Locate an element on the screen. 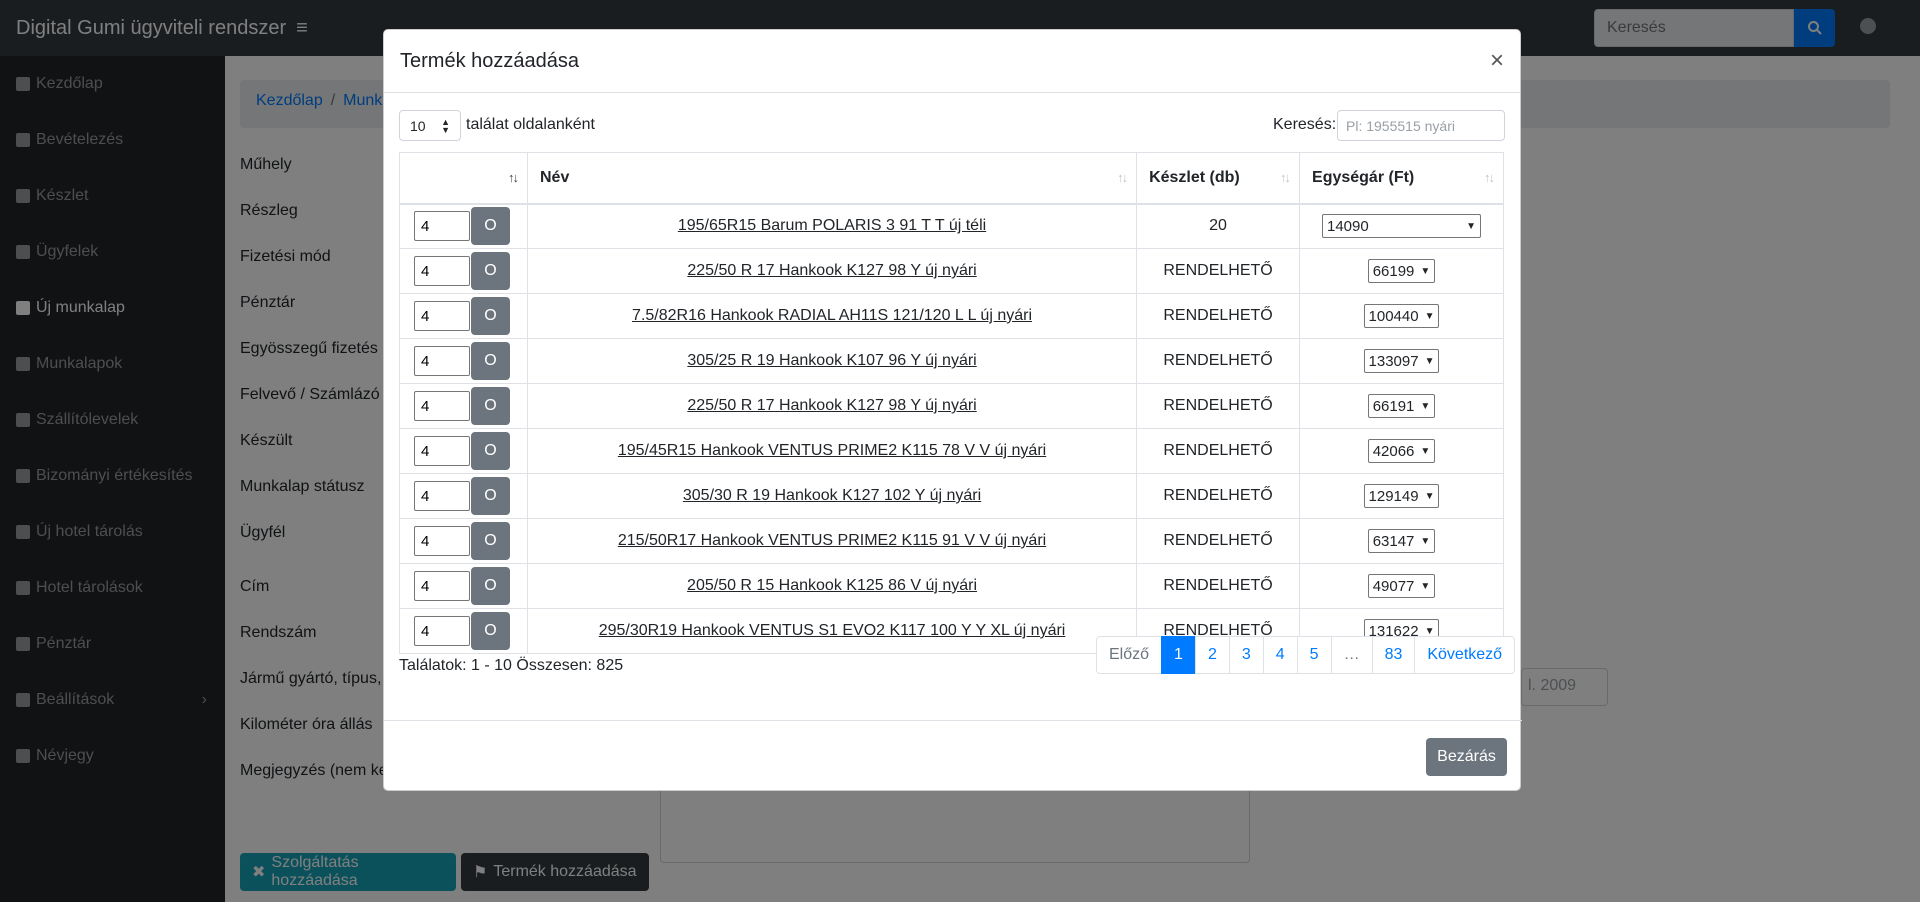  page-length-label: találat oldalanként is located at coordinates (530, 124).